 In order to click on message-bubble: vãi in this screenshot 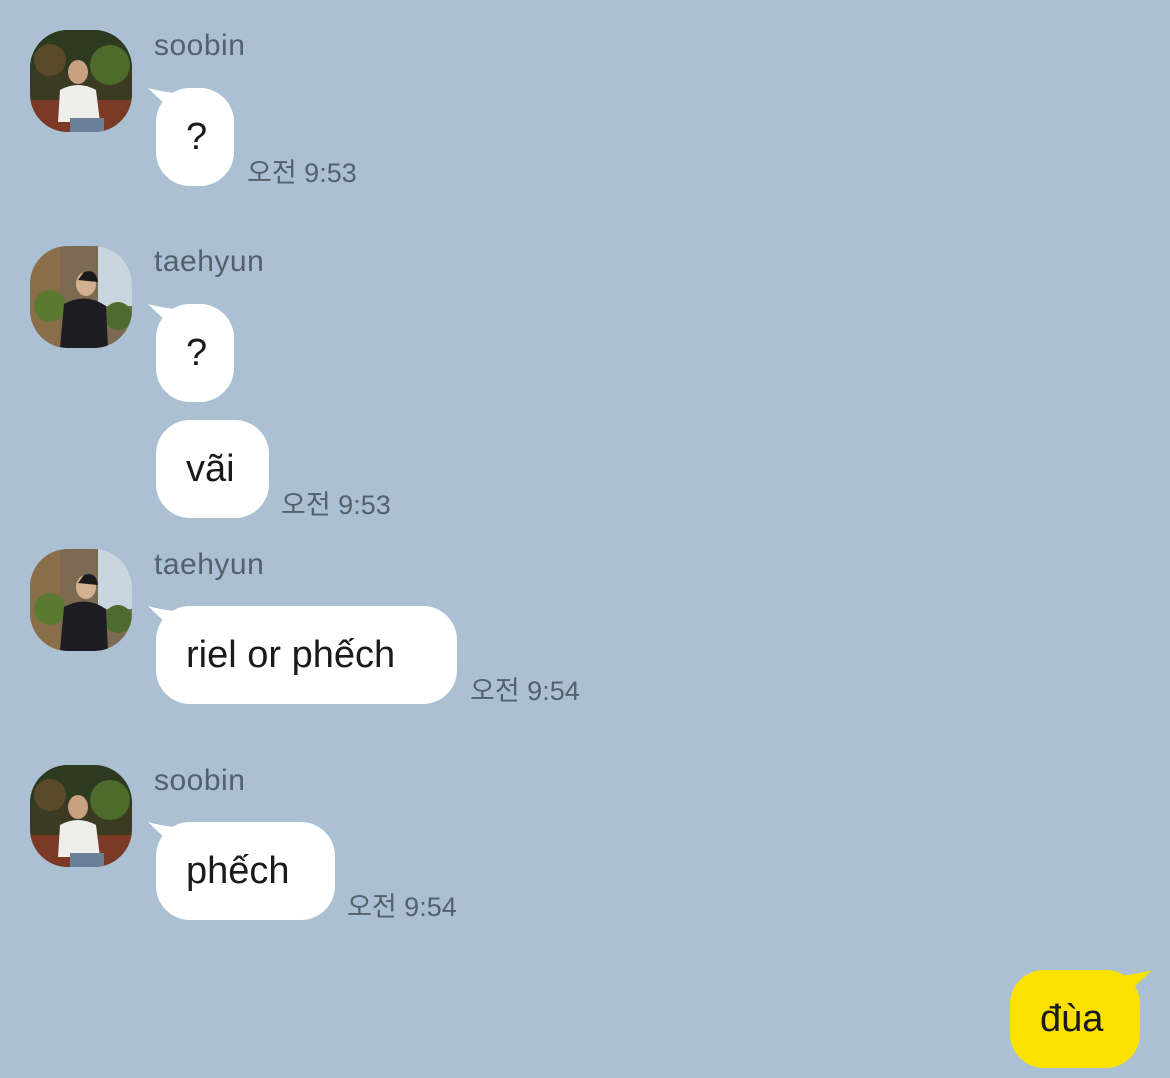, I will do `click(212, 469)`.